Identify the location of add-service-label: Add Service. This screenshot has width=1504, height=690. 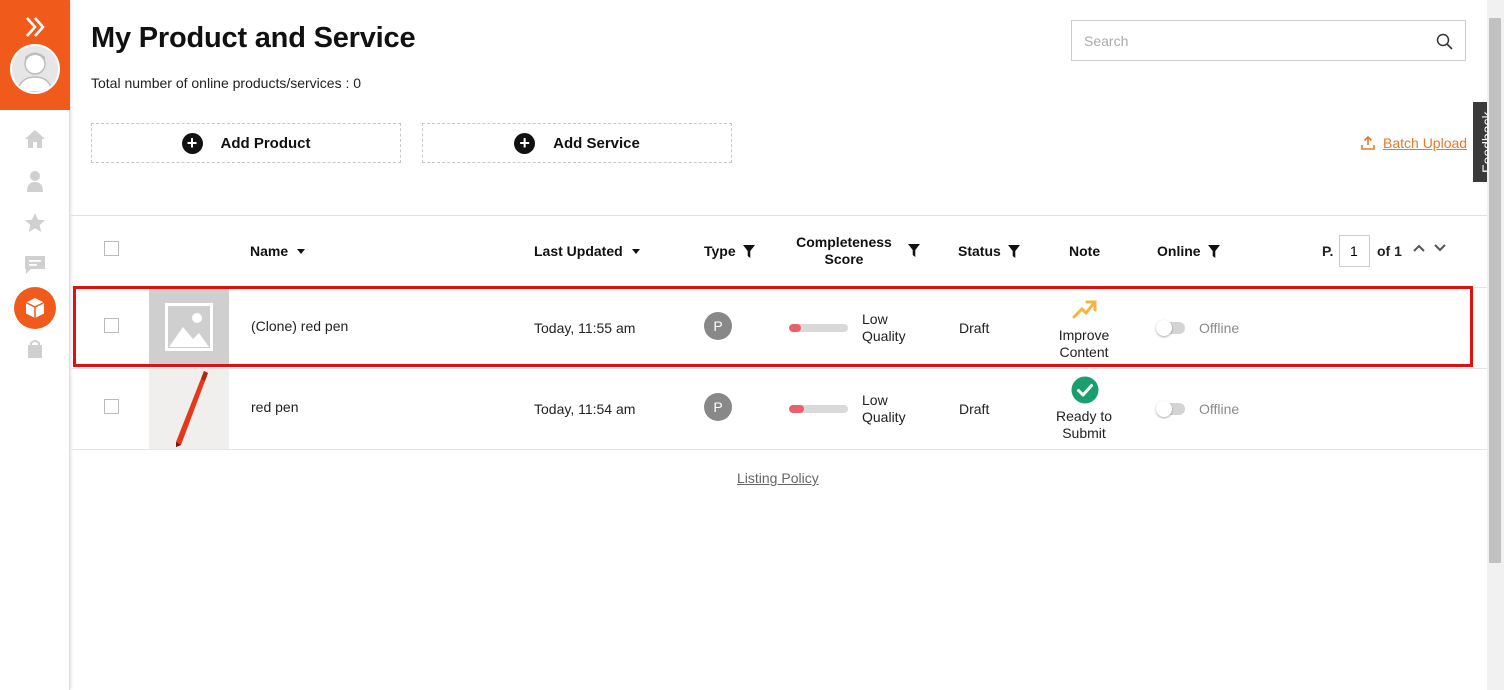
(596, 143).